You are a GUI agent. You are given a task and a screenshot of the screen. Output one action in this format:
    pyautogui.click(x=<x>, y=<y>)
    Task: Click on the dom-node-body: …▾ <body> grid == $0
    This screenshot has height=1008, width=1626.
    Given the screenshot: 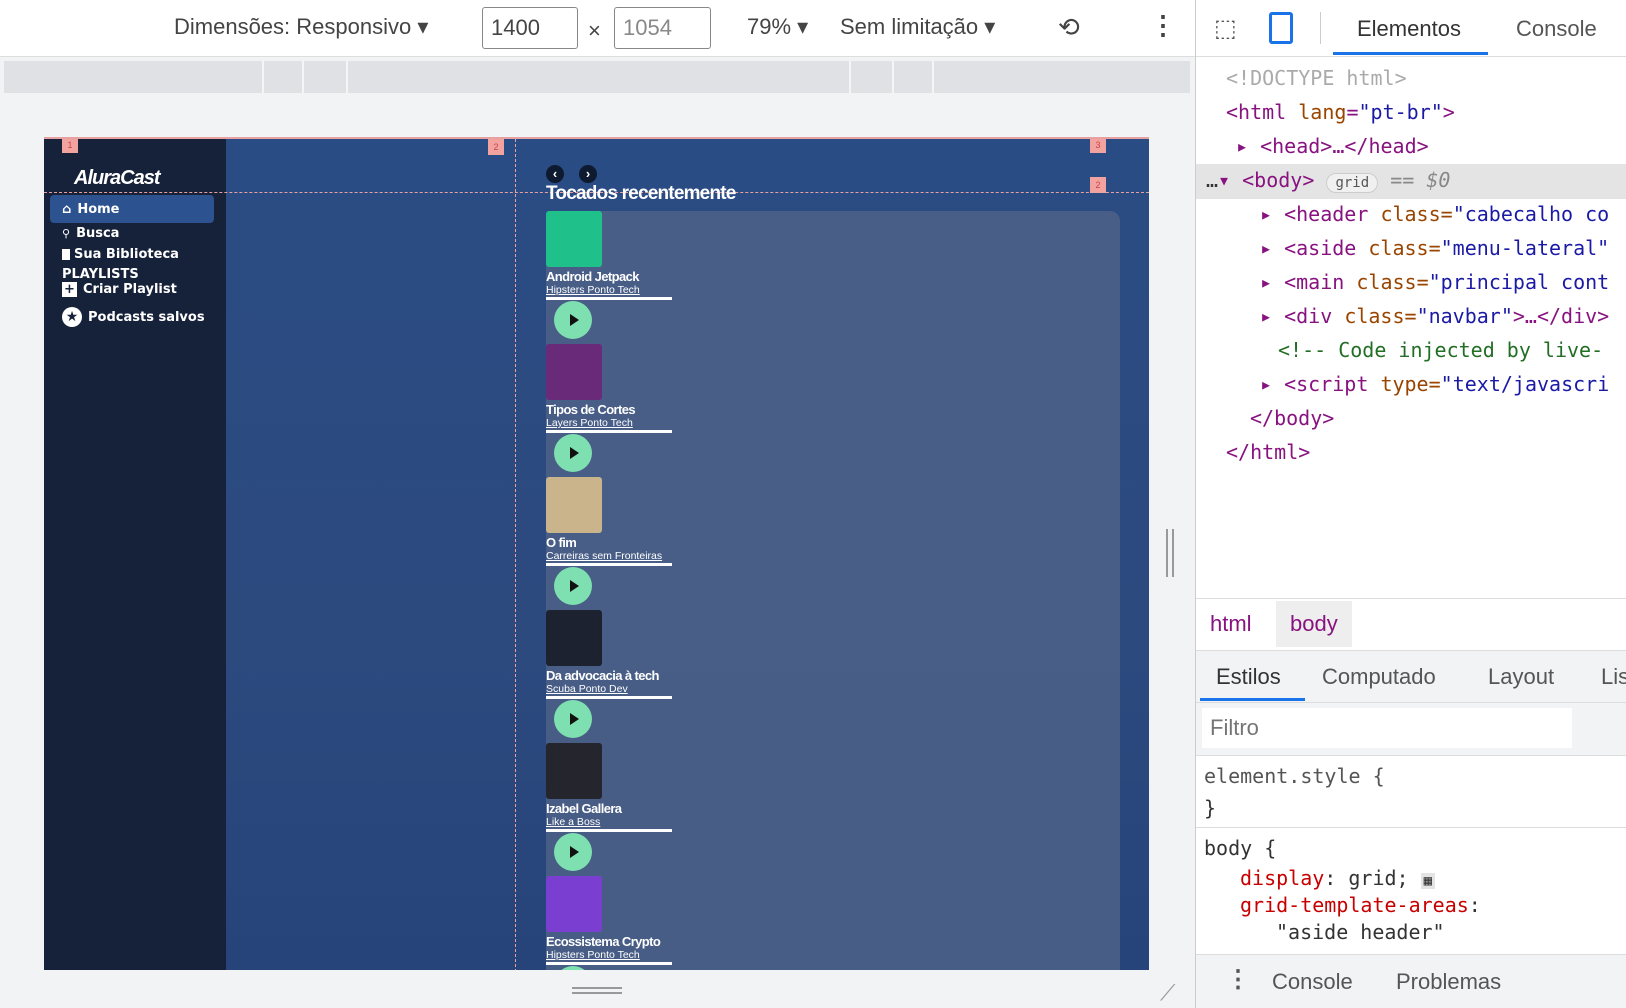 What is the action you would take?
    pyautogui.click(x=1328, y=180)
    